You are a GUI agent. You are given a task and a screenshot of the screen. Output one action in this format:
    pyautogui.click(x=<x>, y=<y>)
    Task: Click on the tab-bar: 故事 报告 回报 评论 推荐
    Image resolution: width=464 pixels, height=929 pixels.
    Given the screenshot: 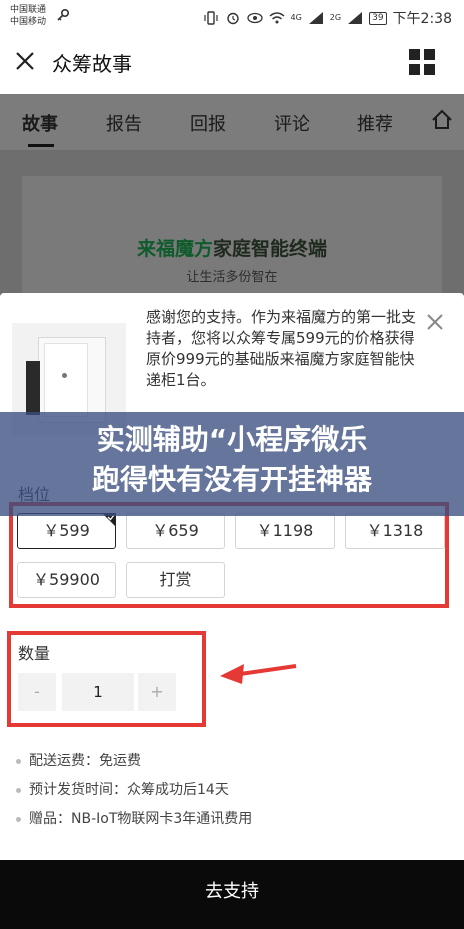 What is the action you would take?
    pyautogui.click(x=232, y=122)
    